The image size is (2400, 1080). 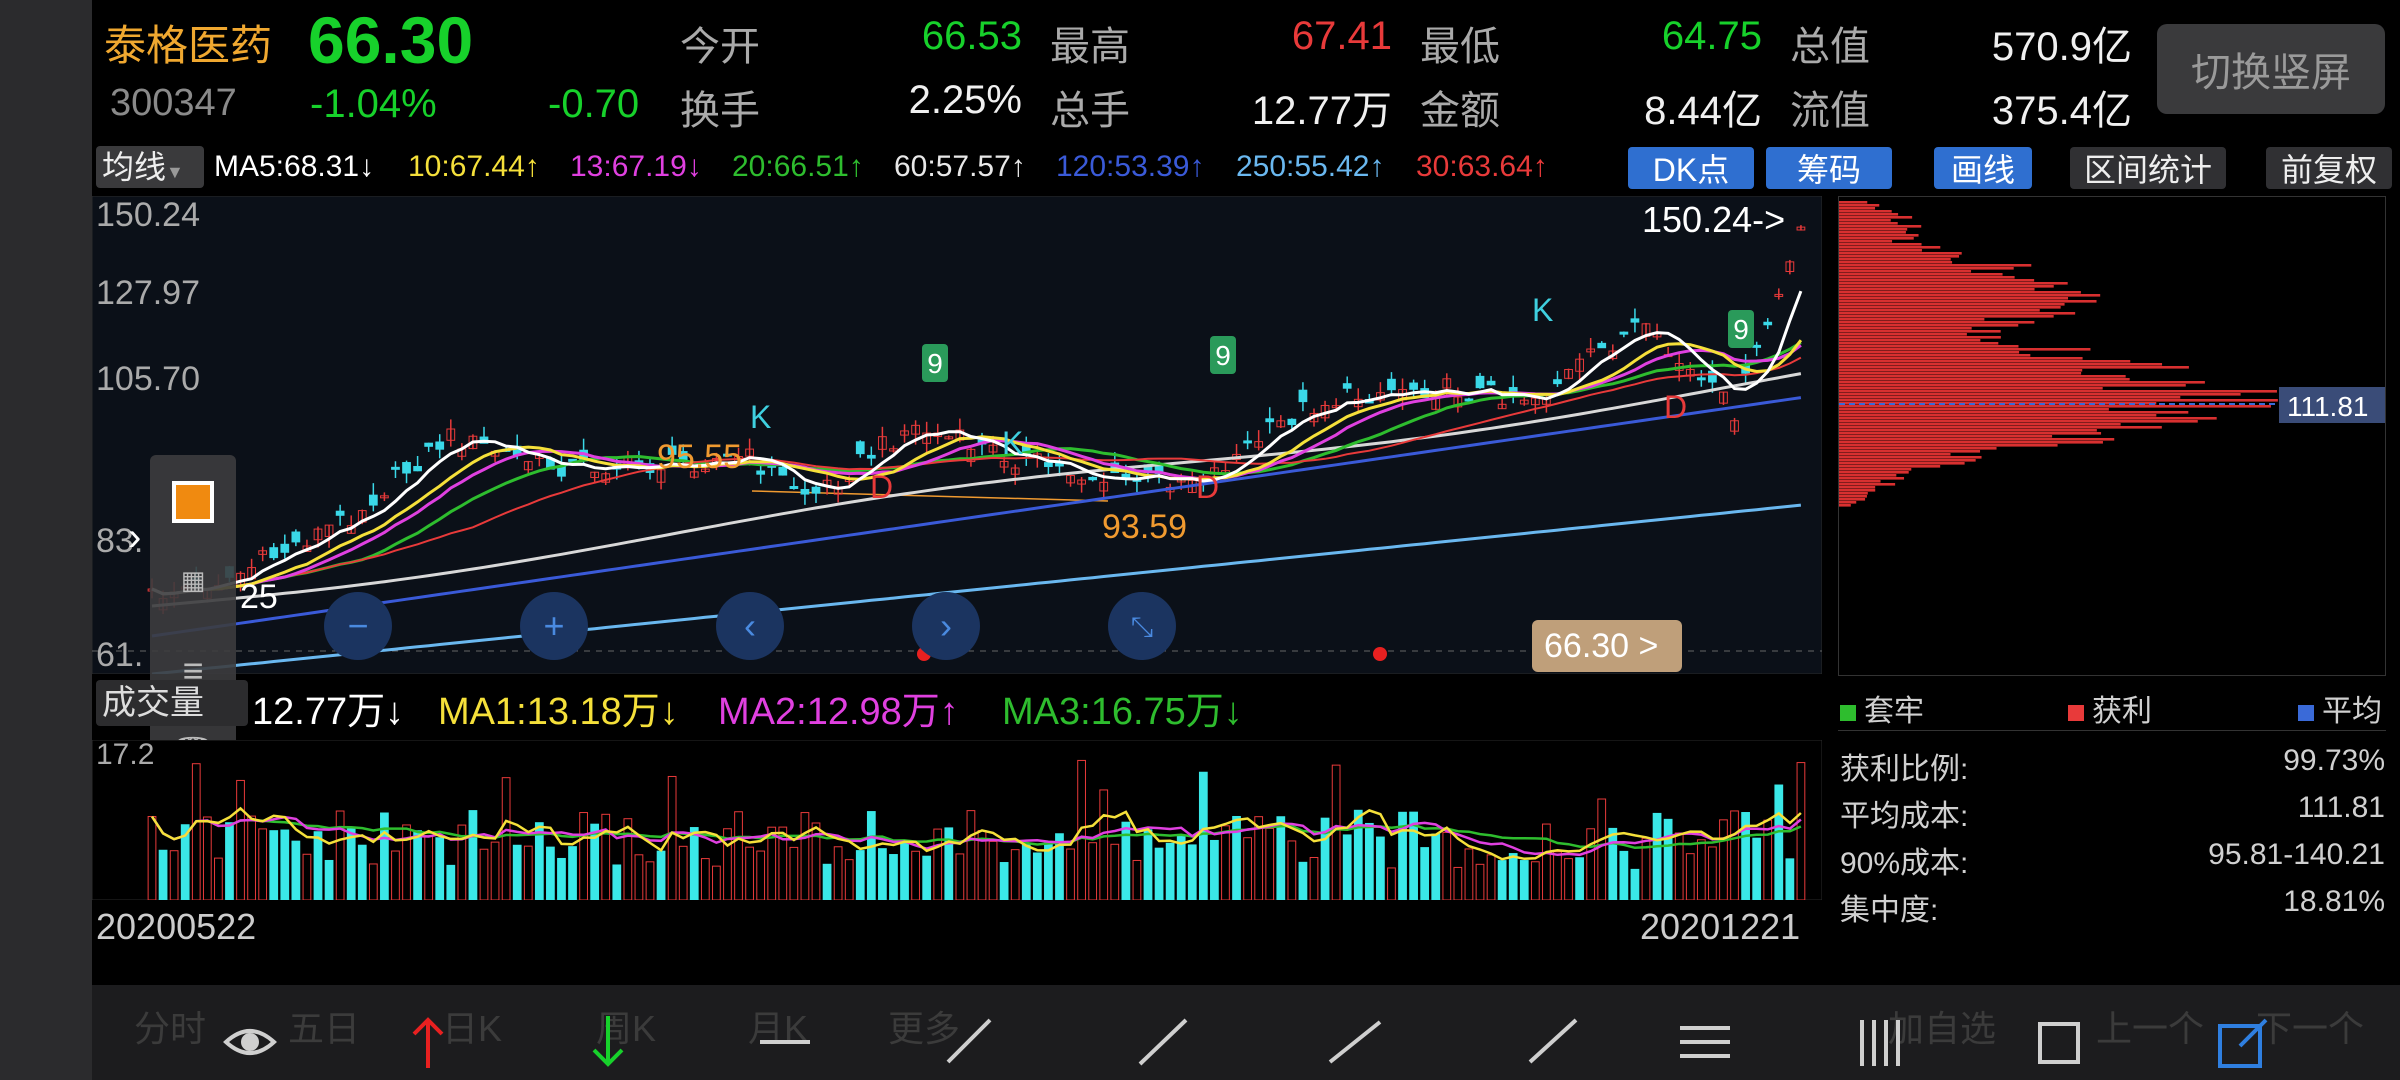 I want to click on chevron-left-icon: ‹, so click(x=750, y=625).